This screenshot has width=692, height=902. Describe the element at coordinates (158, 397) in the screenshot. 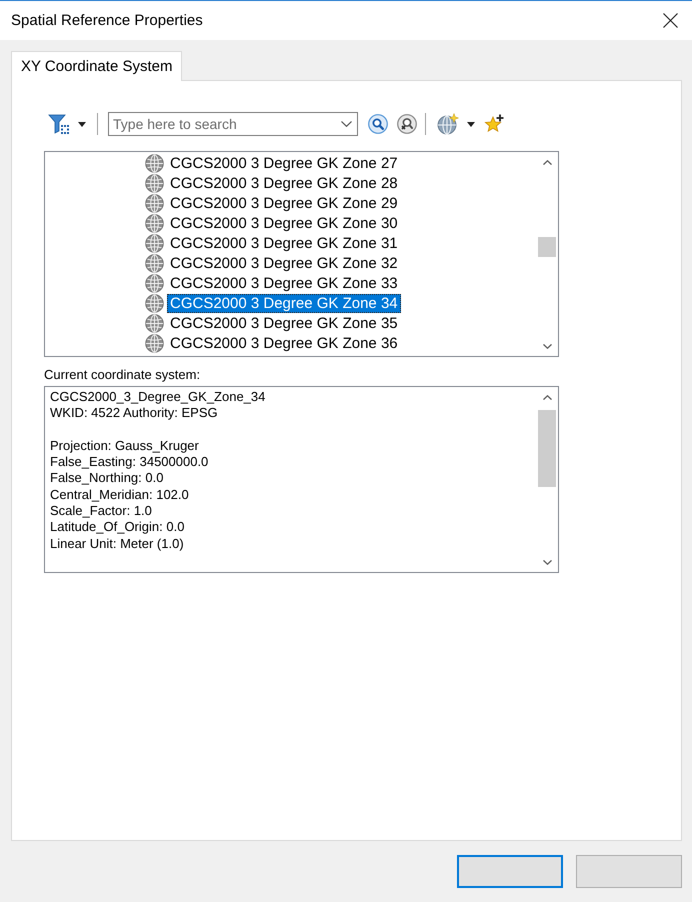

I see `details-line: CGCS2000_3_Degree_GK_Zone_34` at that location.